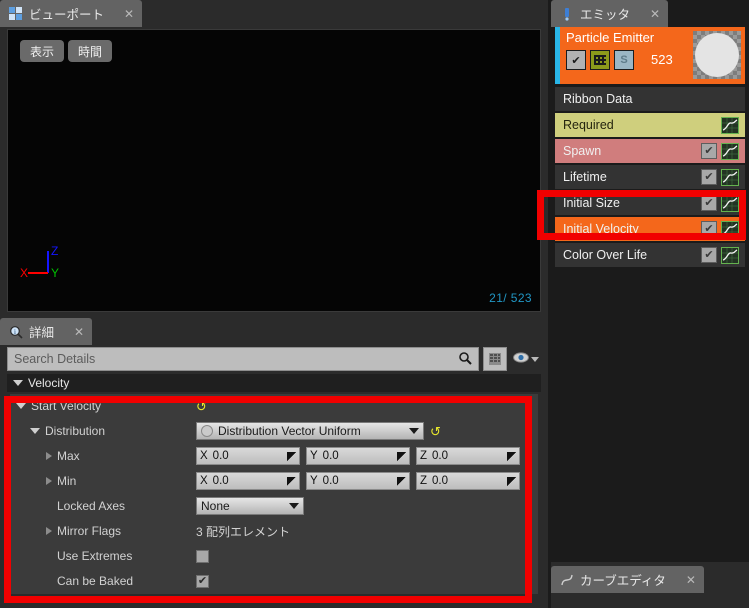 This screenshot has height=608, width=749. Describe the element at coordinates (588, 125) in the screenshot. I see `module-label: Required` at that location.